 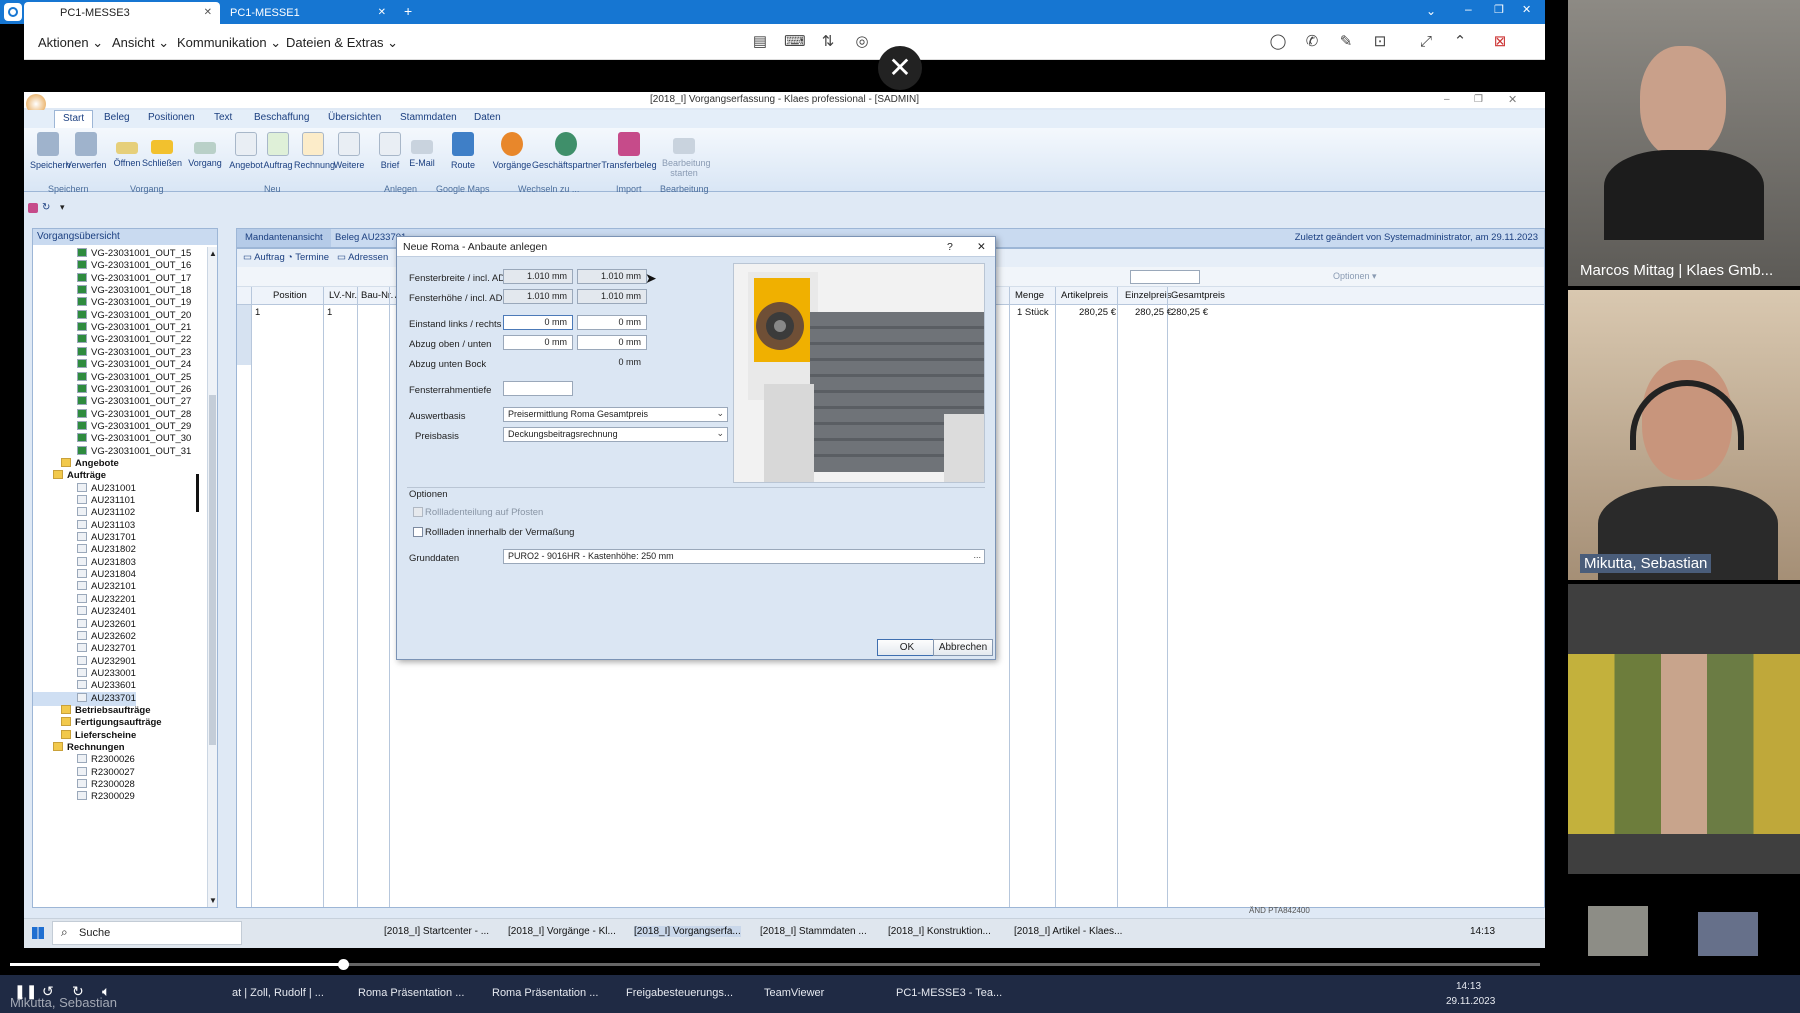 What do you see at coordinates (1278, 42) in the screenshot?
I see `chat-icon: ◯` at bounding box center [1278, 42].